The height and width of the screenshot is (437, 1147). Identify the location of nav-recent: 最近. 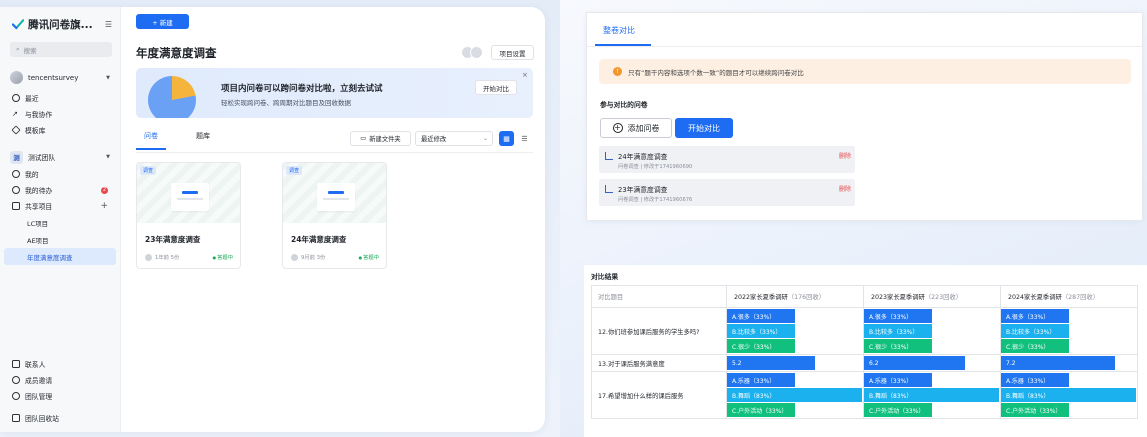
(60, 98).